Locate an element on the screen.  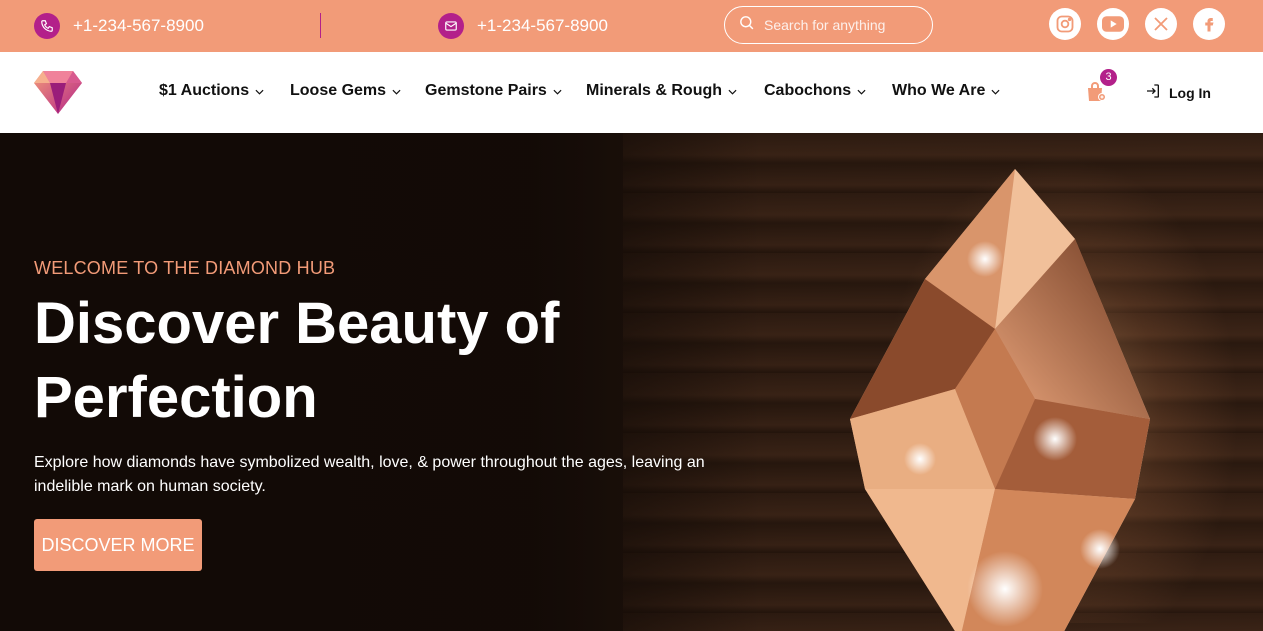
divider is located at coordinates (320, 25).